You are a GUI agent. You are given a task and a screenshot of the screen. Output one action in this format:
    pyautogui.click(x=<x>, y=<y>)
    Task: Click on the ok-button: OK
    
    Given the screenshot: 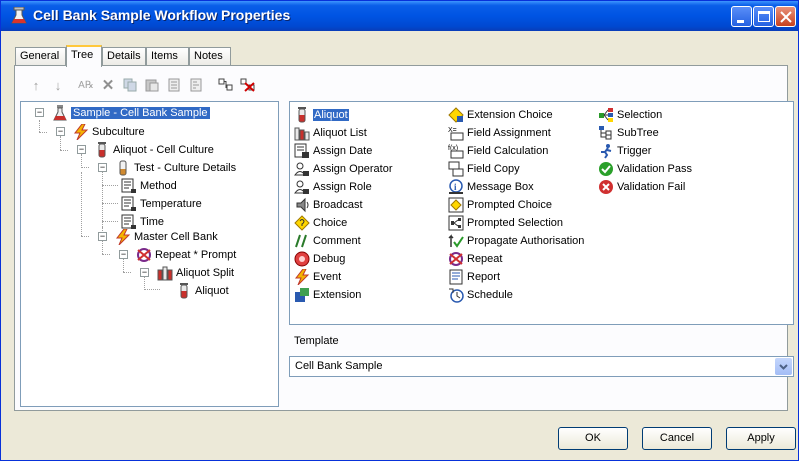 What is the action you would take?
    pyautogui.click(x=593, y=438)
    